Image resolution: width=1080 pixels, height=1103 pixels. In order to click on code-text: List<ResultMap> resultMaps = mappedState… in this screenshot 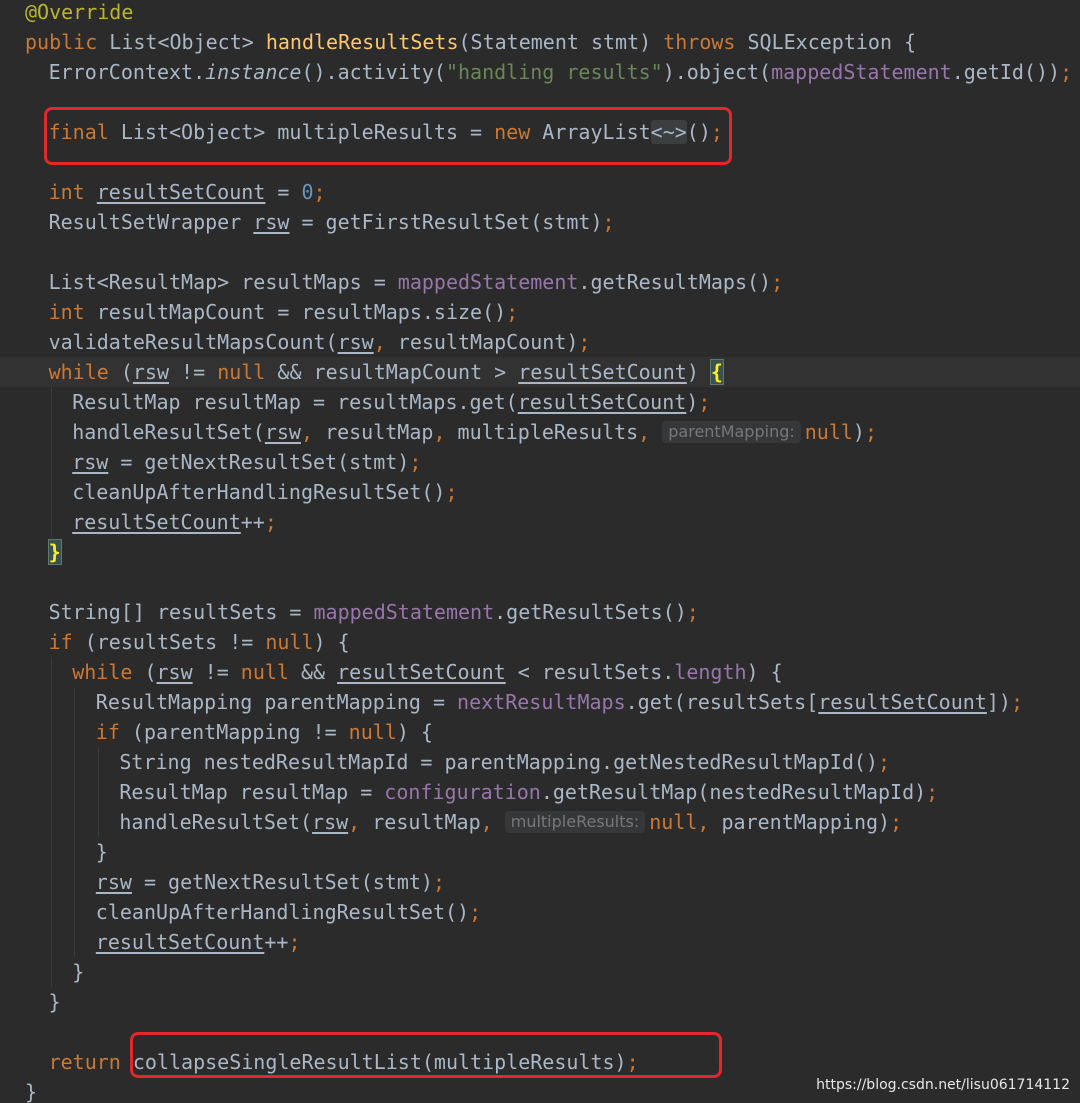, I will do `click(416, 282)`.